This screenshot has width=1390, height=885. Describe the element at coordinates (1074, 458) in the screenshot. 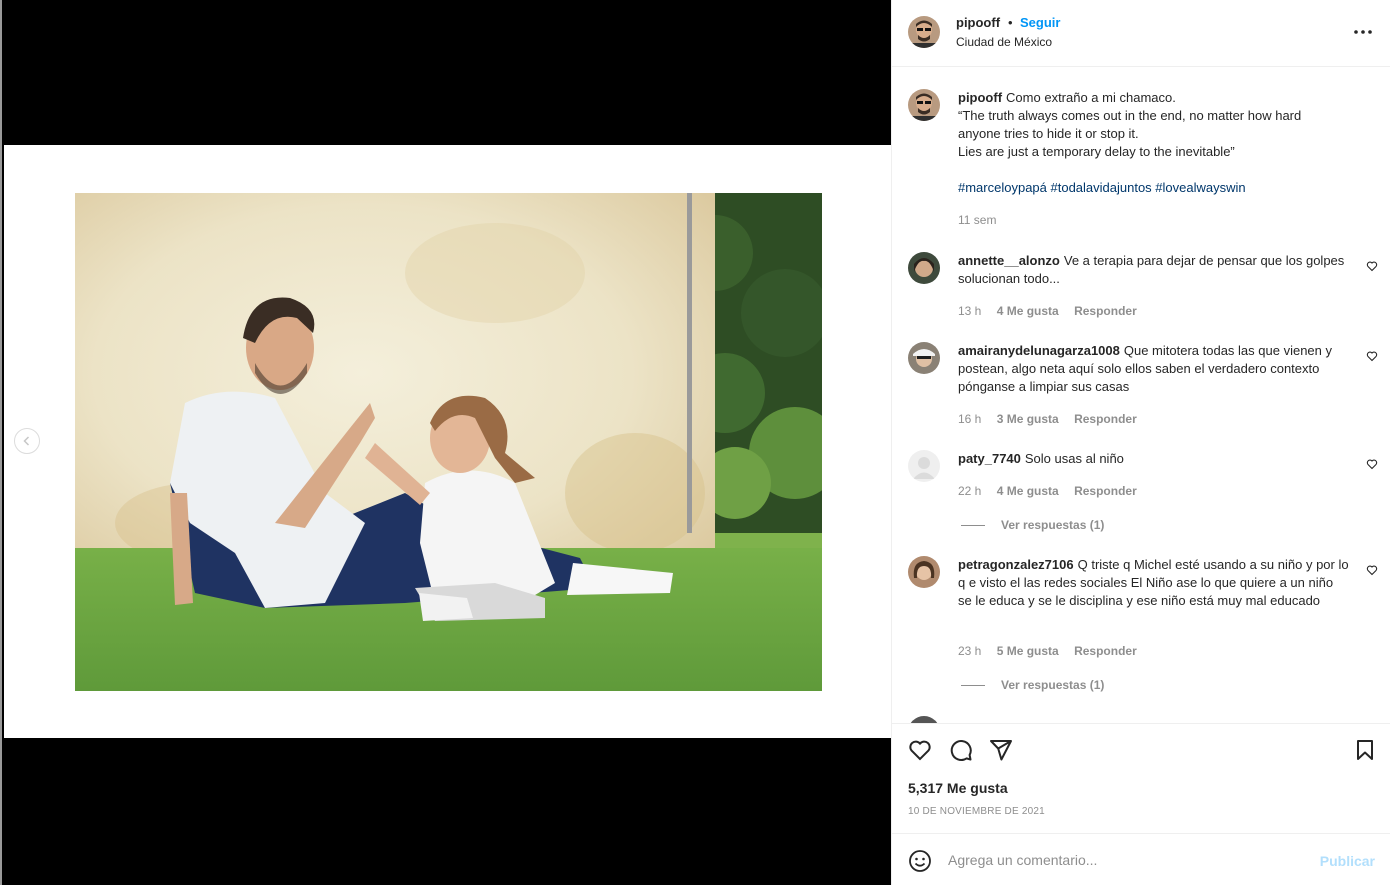

I see `comment-text: Solo usas al niño` at that location.